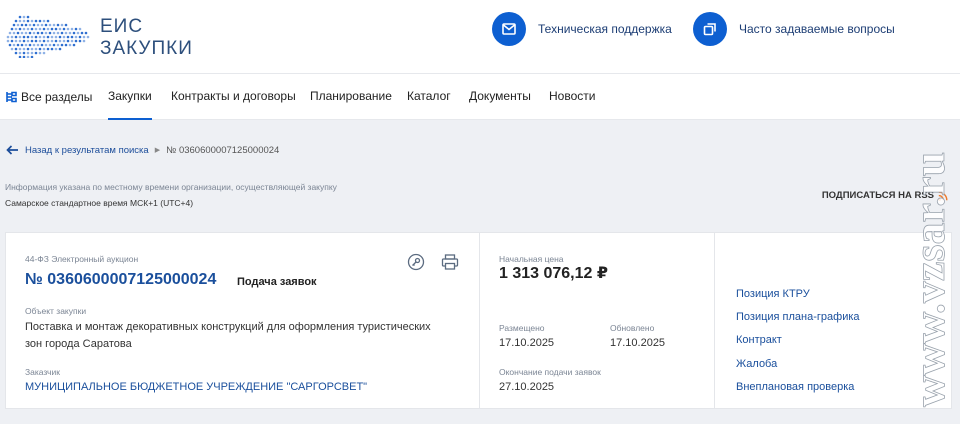 The height and width of the screenshot is (424, 960). What do you see at coordinates (82, 259) in the screenshot?
I see `procedure-type: 44-ФЗ Электронный аукцион` at bounding box center [82, 259].